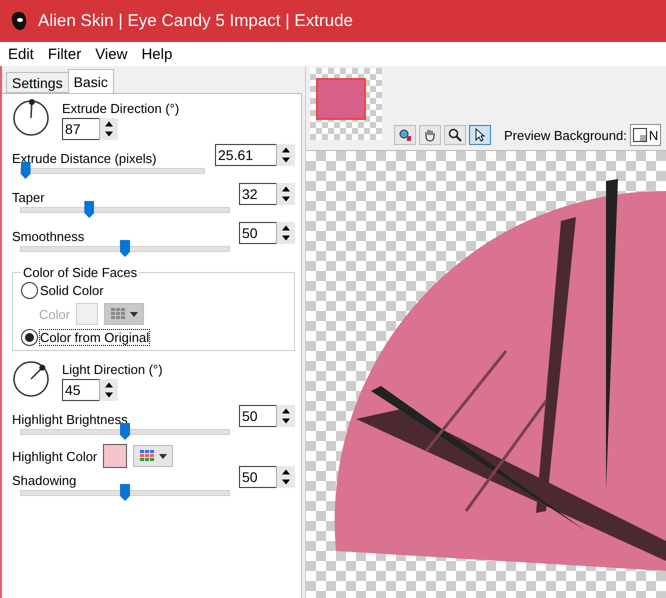 This screenshot has height=598, width=666. What do you see at coordinates (65, 54) in the screenshot?
I see `menu-item: Filter` at bounding box center [65, 54].